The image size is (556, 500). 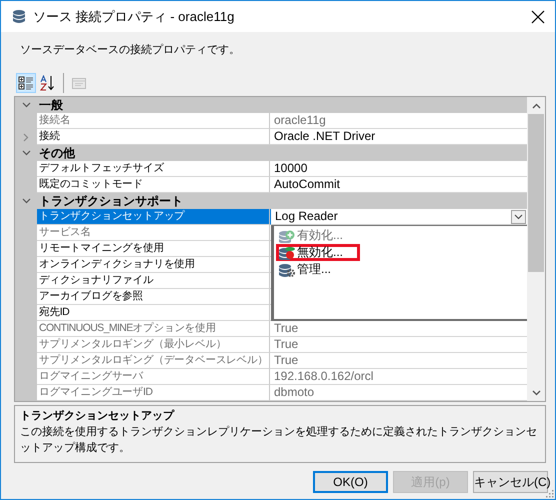 I want to click on database-gear-icon, so click(x=287, y=269).